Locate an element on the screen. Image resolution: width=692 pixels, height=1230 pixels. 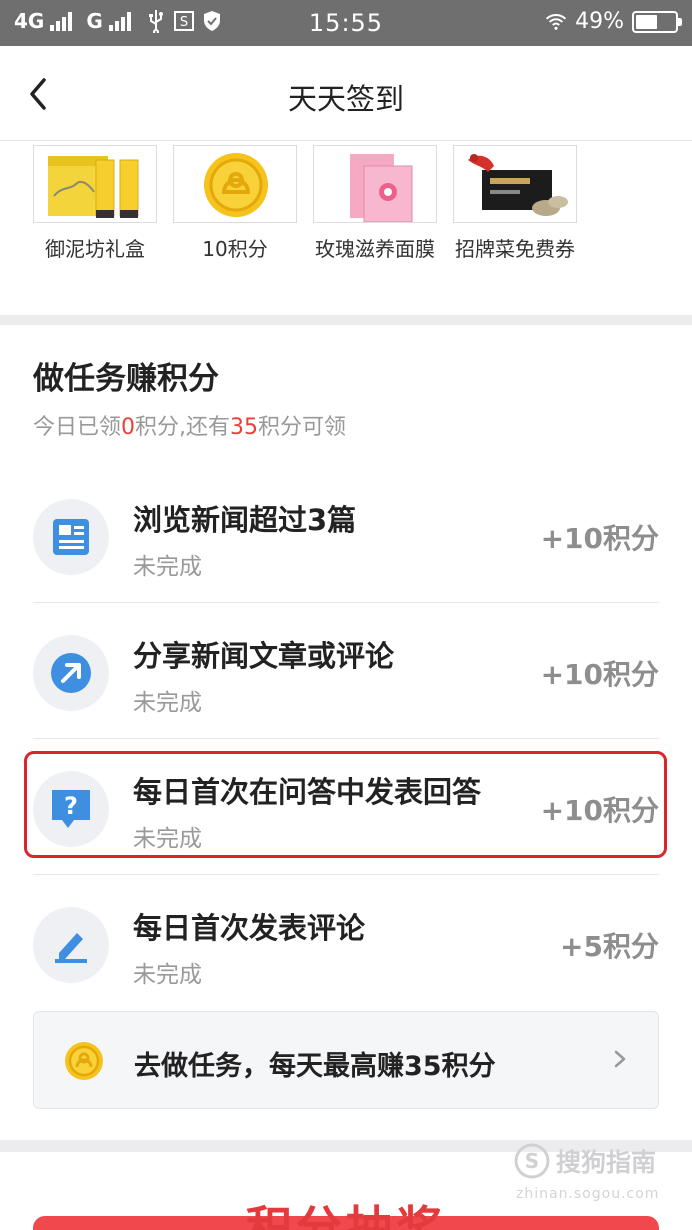
points-summary: 今日已领0积分,还有35积分可领 is located at coordinates (189, 425).